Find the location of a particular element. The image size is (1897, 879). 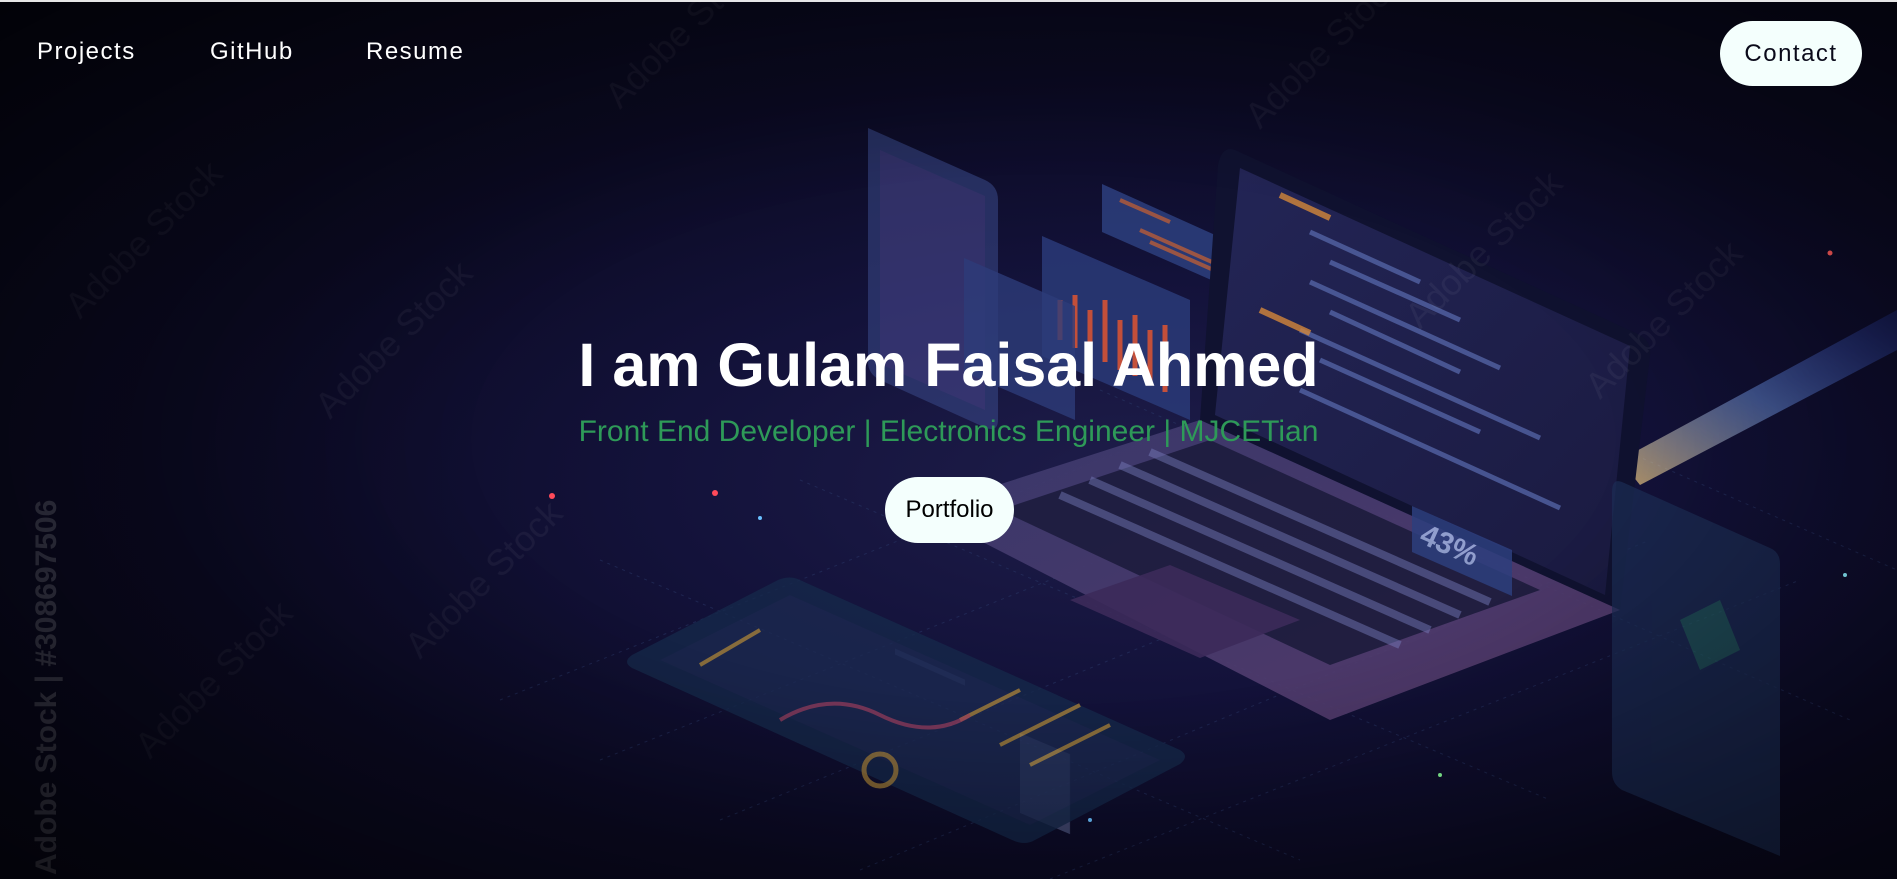

nav-link-resume: Resume is located at coordinates (415, 52).